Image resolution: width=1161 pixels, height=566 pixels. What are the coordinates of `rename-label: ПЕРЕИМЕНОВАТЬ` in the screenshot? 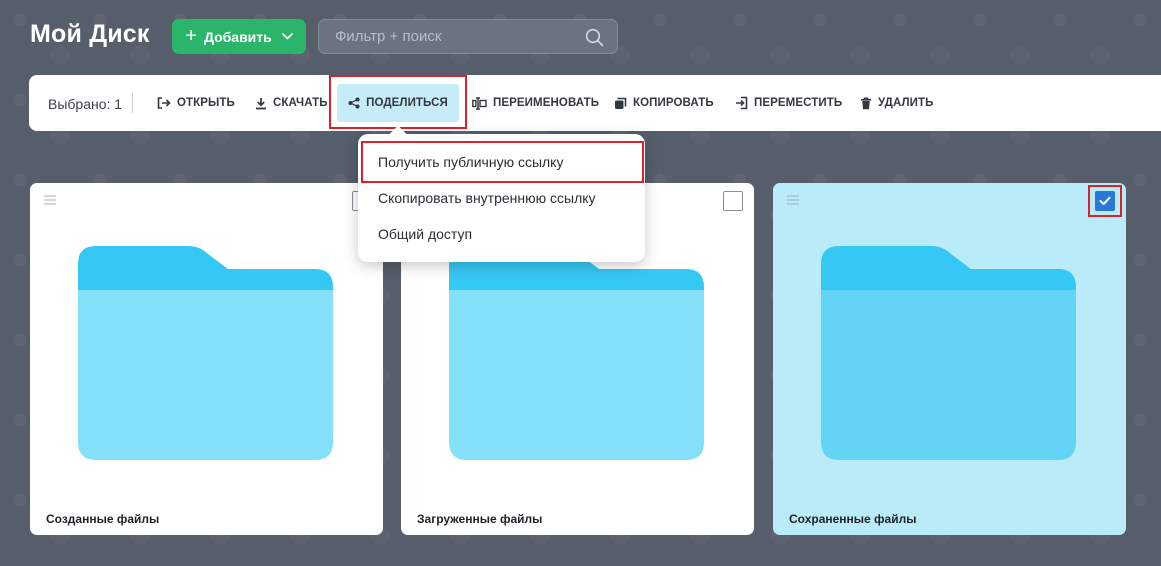 It's located at (546, 103).